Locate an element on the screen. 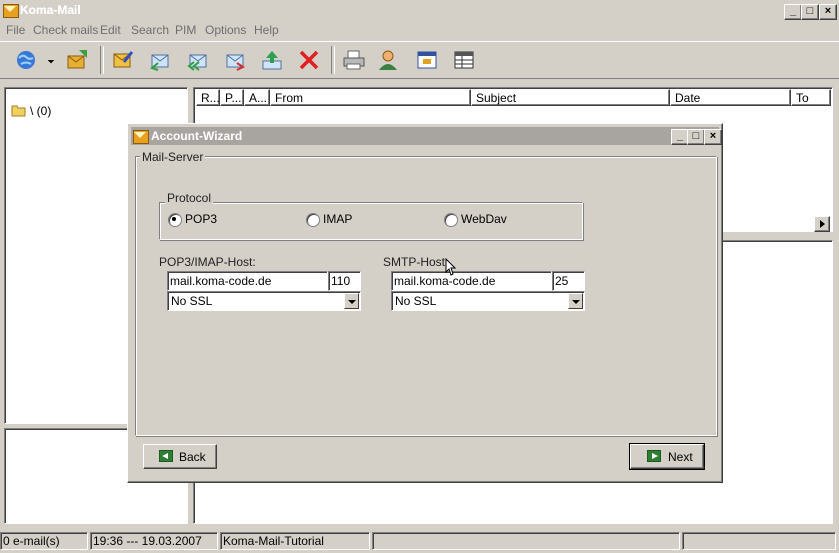  send-button is located at coordinates (272, 60).